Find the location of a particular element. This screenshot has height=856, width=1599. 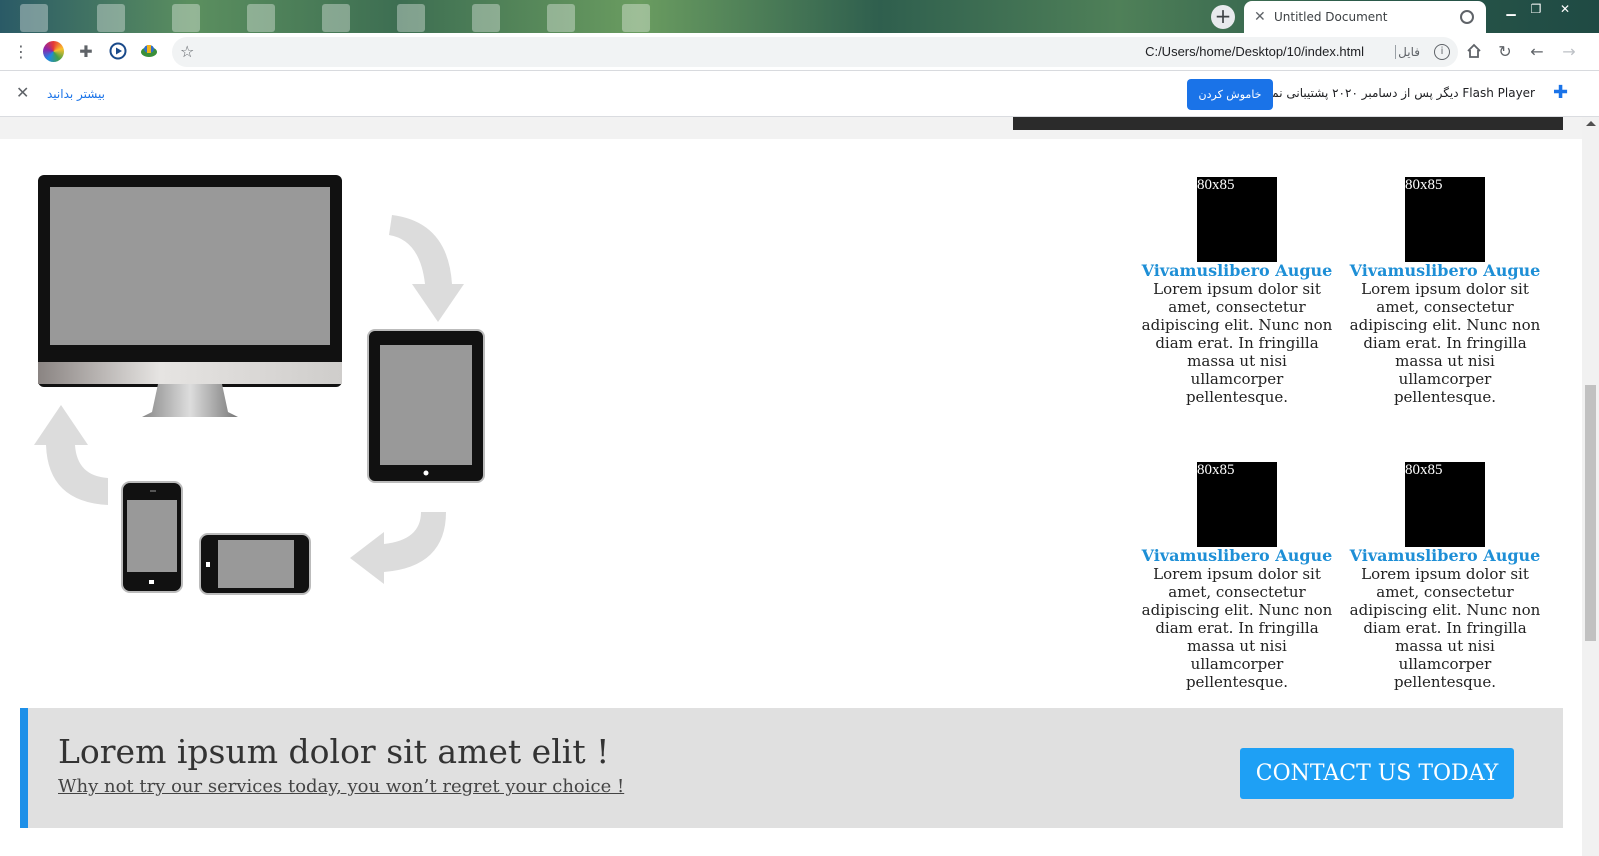

home-icon is located at coordinates (1474, 52).